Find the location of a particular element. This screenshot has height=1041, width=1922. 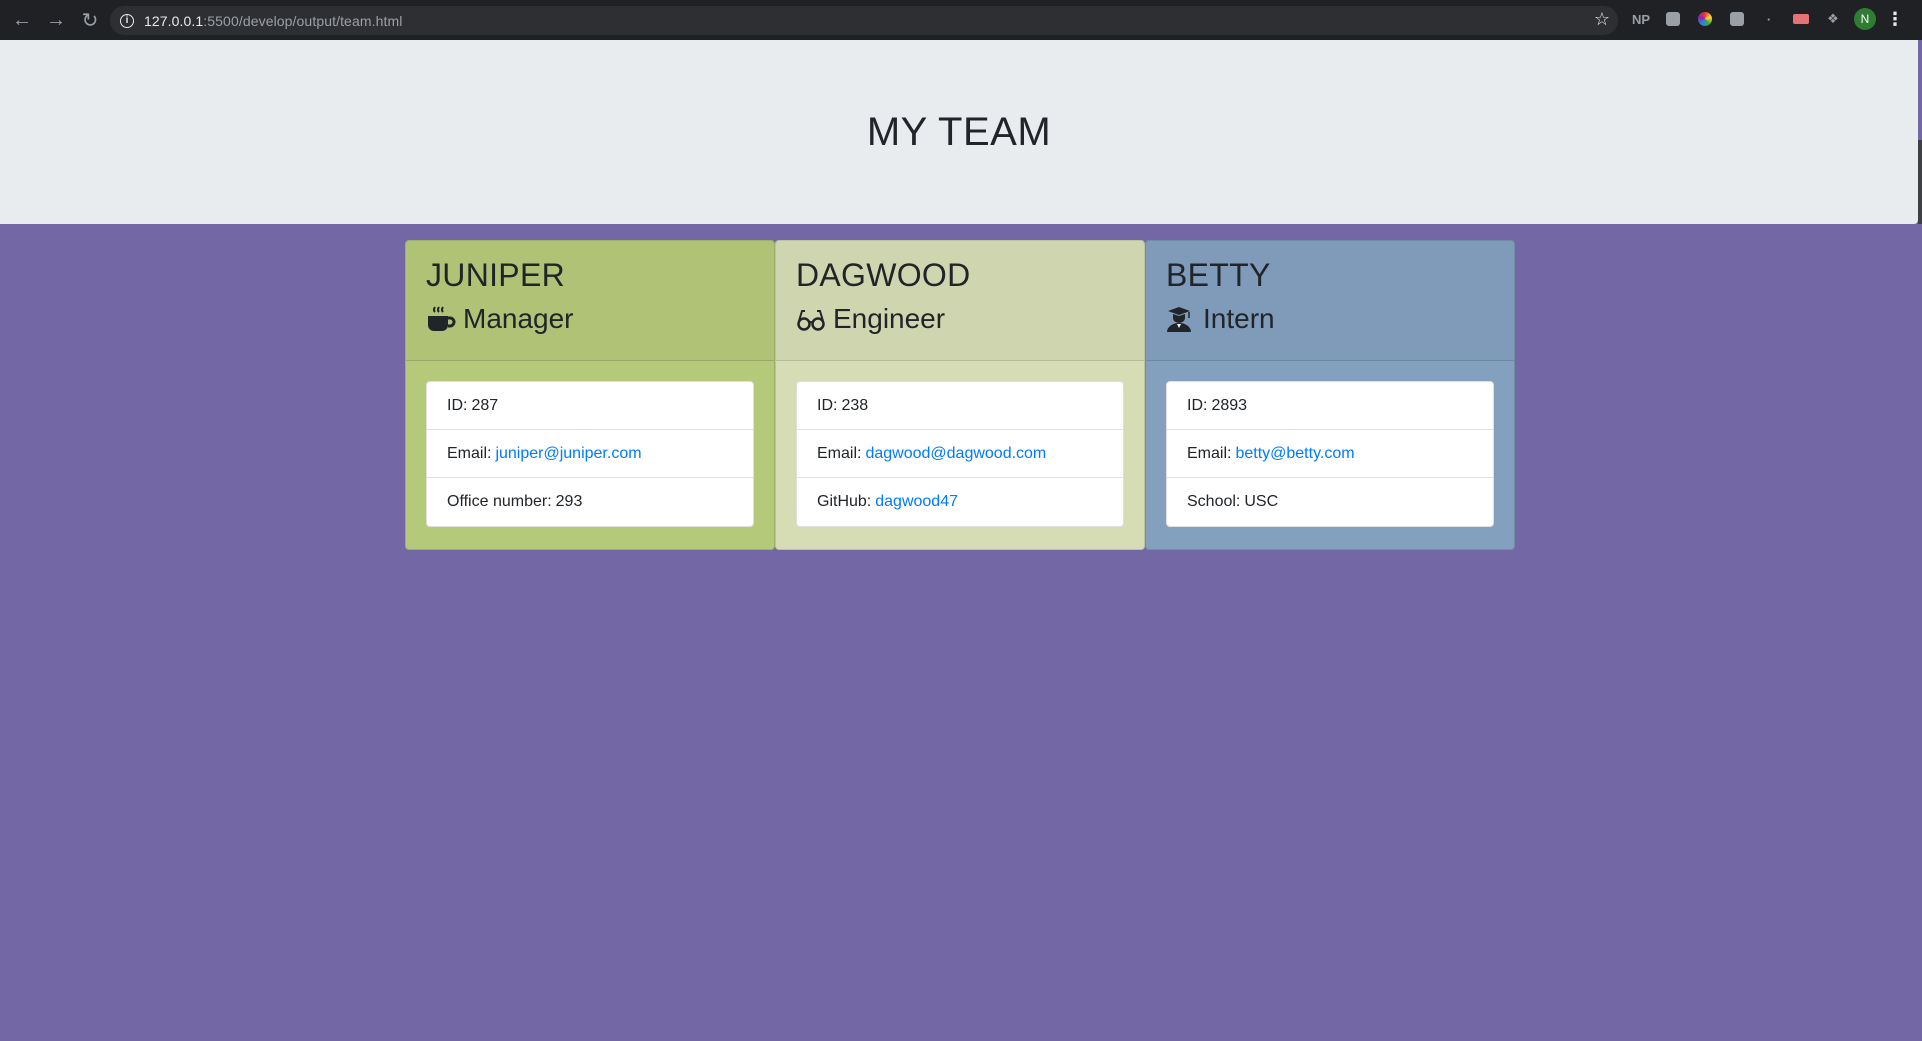

card-header: BETTY Intern is located at coordinates (1330, 301).